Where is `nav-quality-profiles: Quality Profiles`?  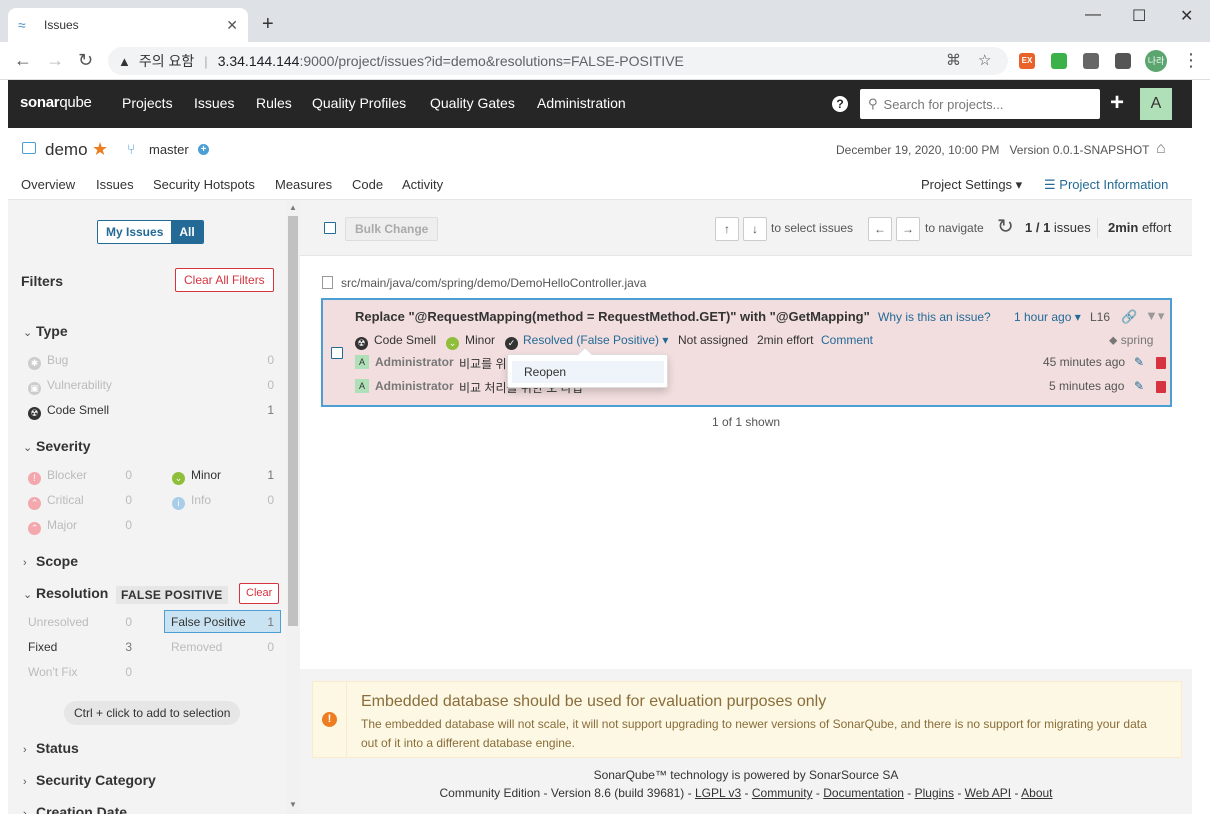
nav-quality-profiles: Quality Profiles is located at coordinates (359, 103).